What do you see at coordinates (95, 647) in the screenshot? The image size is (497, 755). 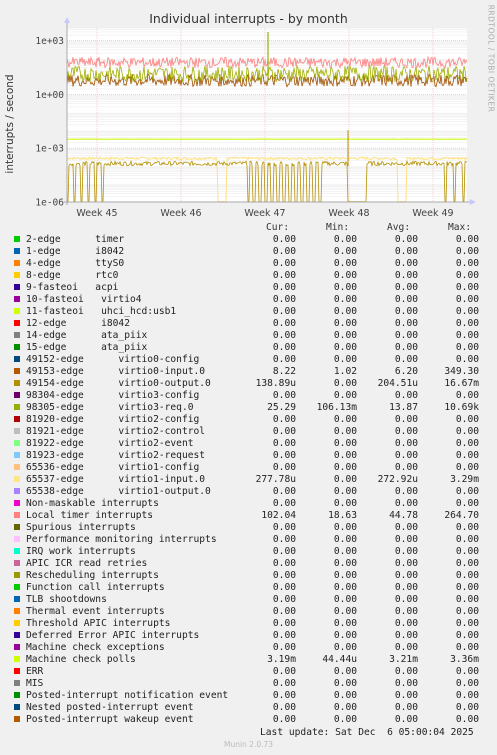 I see `legend-label: Machine check exceptions` at bounding box center [95, 647].